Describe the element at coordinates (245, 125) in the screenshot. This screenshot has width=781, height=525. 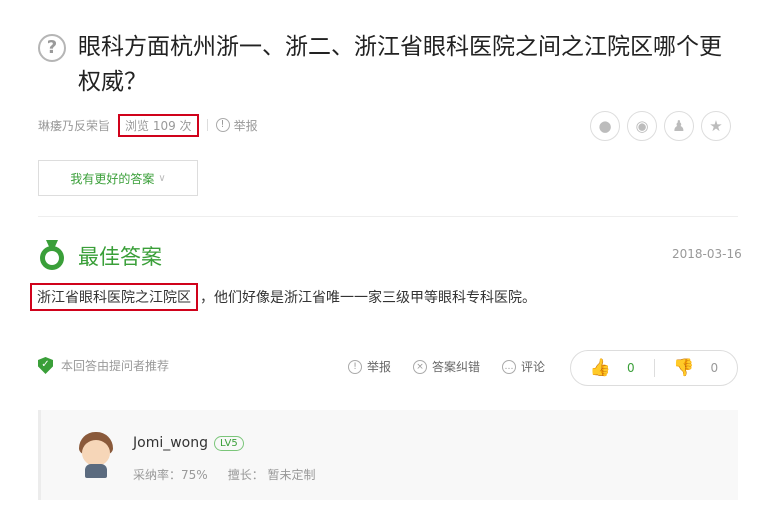
I see `report-label: 举报` at that location.